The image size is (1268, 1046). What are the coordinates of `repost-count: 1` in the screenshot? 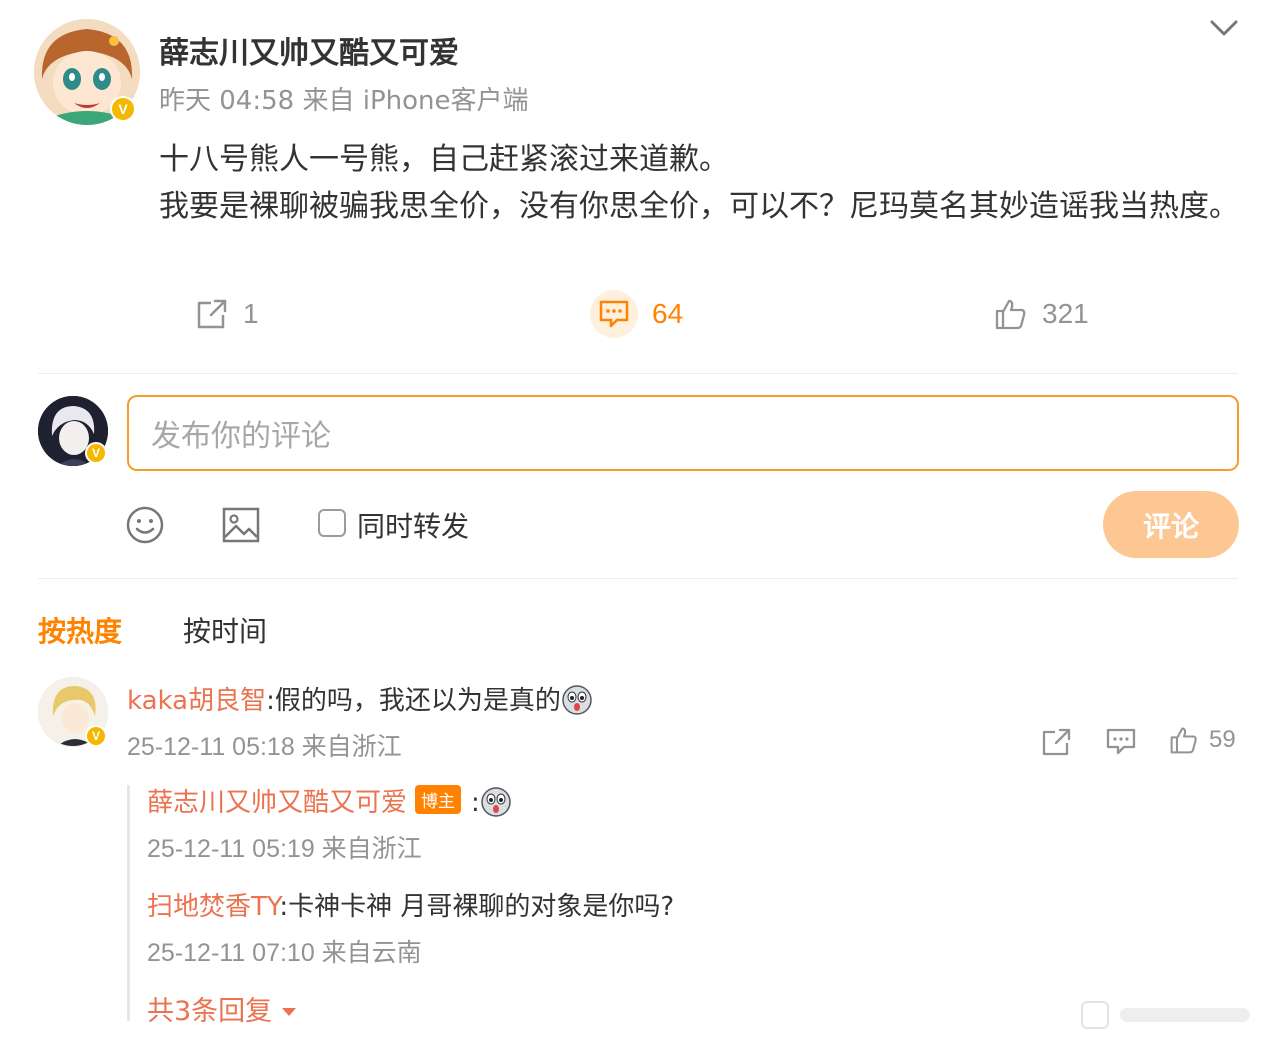 It's located at (251, 313).